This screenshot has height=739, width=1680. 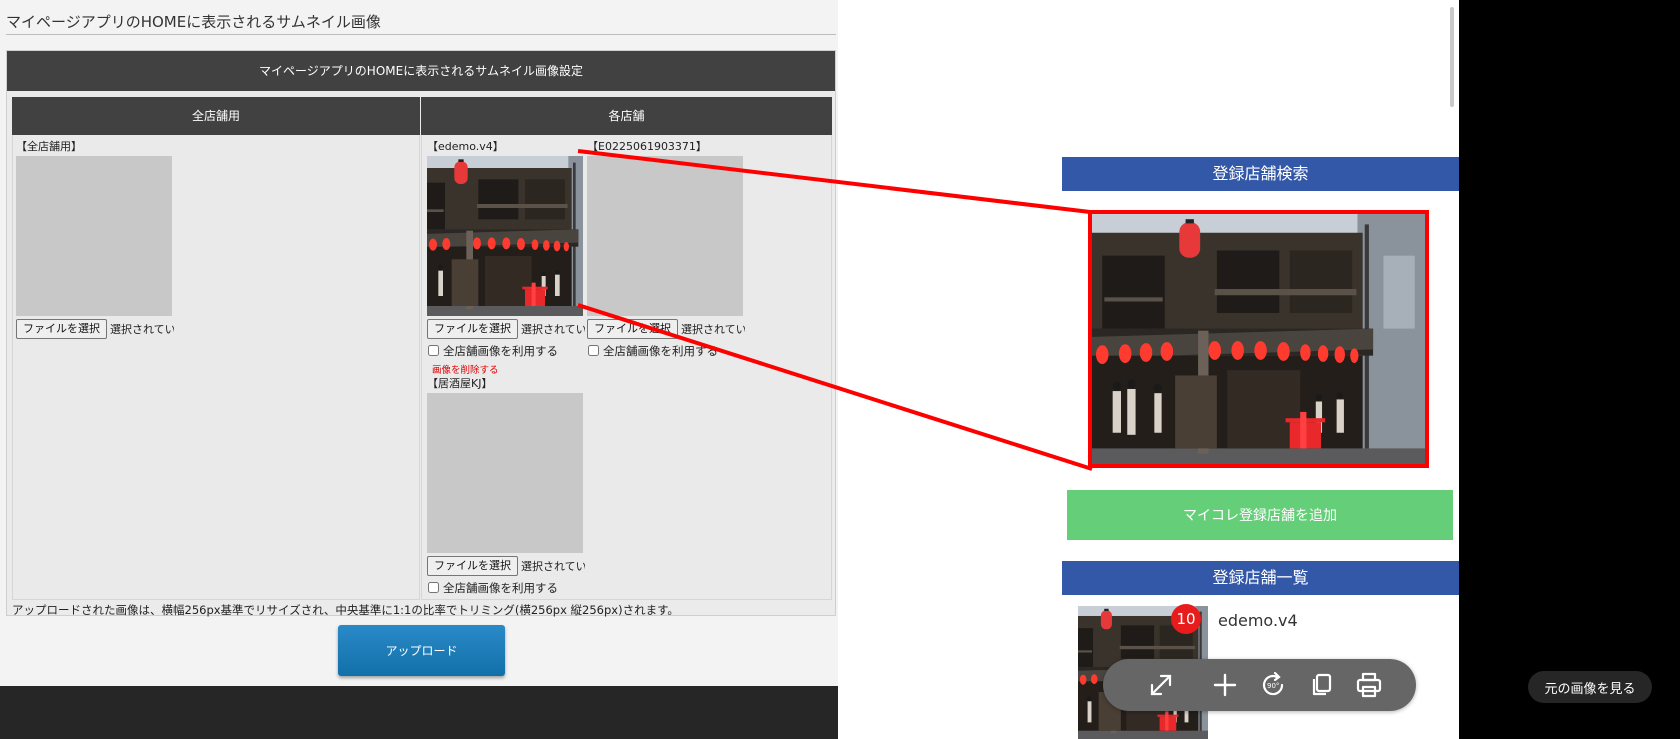 I want to click on all-store-image-slot: 【全店舗用】 ファイルを選択 選択されてい, so click(x=96, y=239).